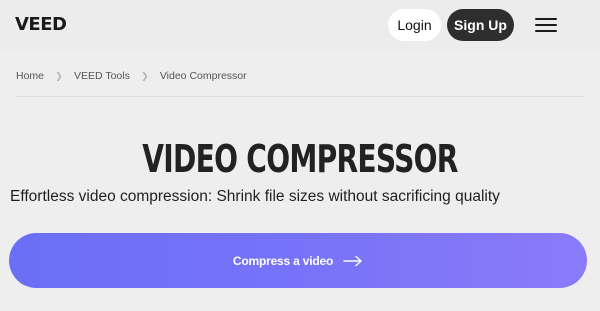  What do you see at coordinates (40, 24) in the screenshot?
I see `veed-logo-text: VEED` at bounding box center [40, 24].